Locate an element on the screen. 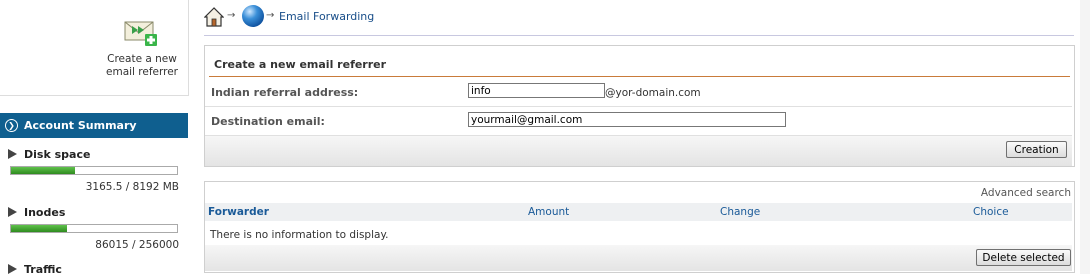 This screenshot has height=276, width=1090. collapse-icon: ❯ is located at coordinates (11, 125).